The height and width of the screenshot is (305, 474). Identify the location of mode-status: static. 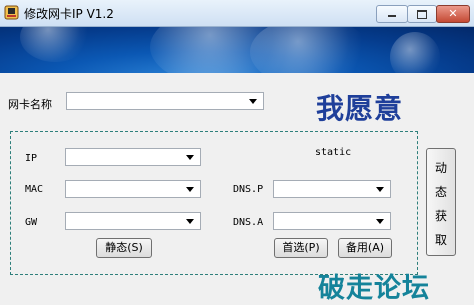
(333, 152).